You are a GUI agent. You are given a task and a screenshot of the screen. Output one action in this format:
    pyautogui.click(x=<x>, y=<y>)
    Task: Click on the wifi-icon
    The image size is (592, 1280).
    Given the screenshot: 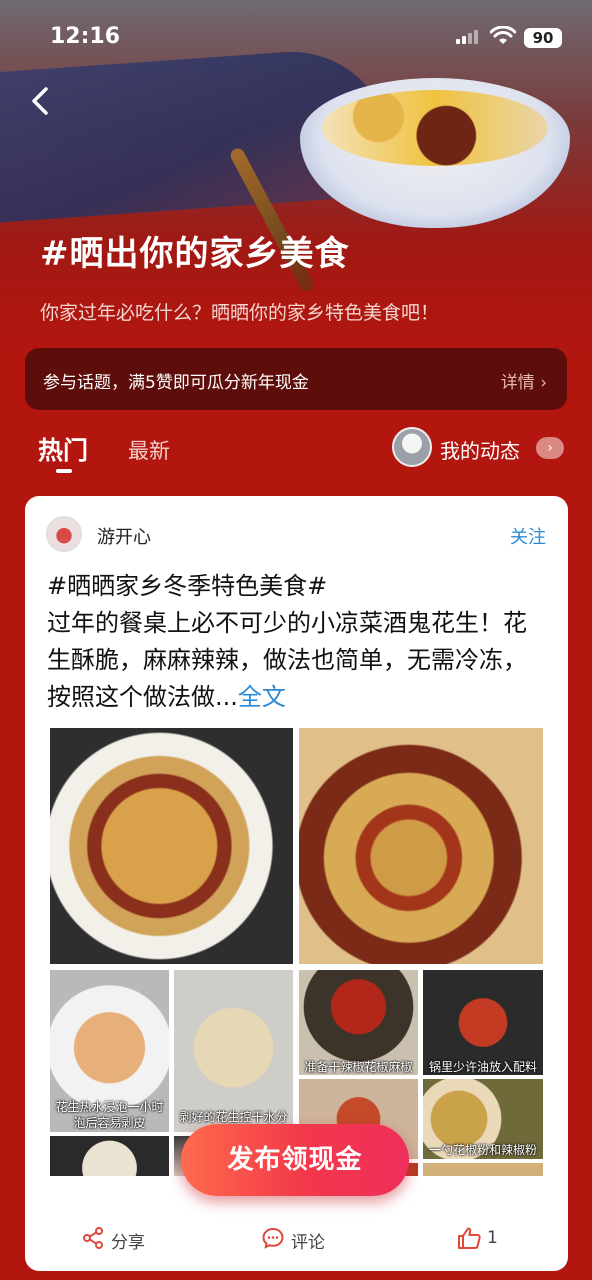 What is the action you would take?
    pyautogui.click(x=503, y=35)
    